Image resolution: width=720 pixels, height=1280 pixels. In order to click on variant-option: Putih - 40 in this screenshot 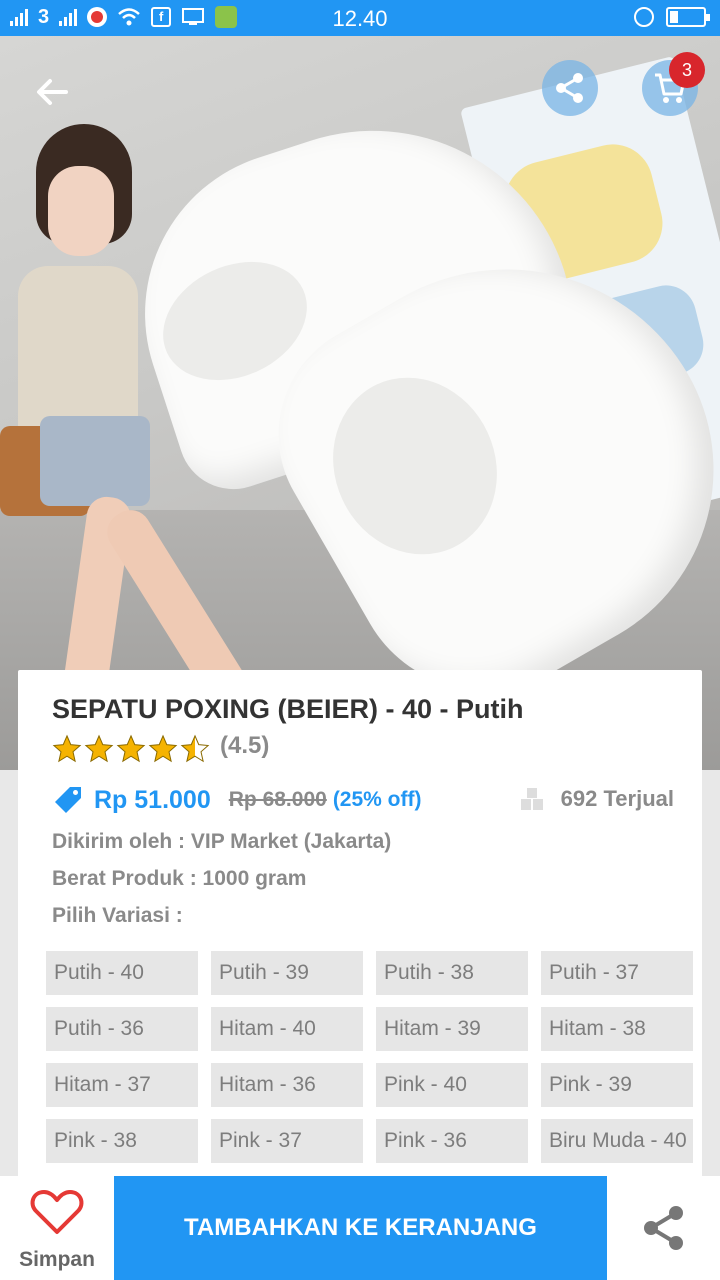, I will do `click(122, 973)`.